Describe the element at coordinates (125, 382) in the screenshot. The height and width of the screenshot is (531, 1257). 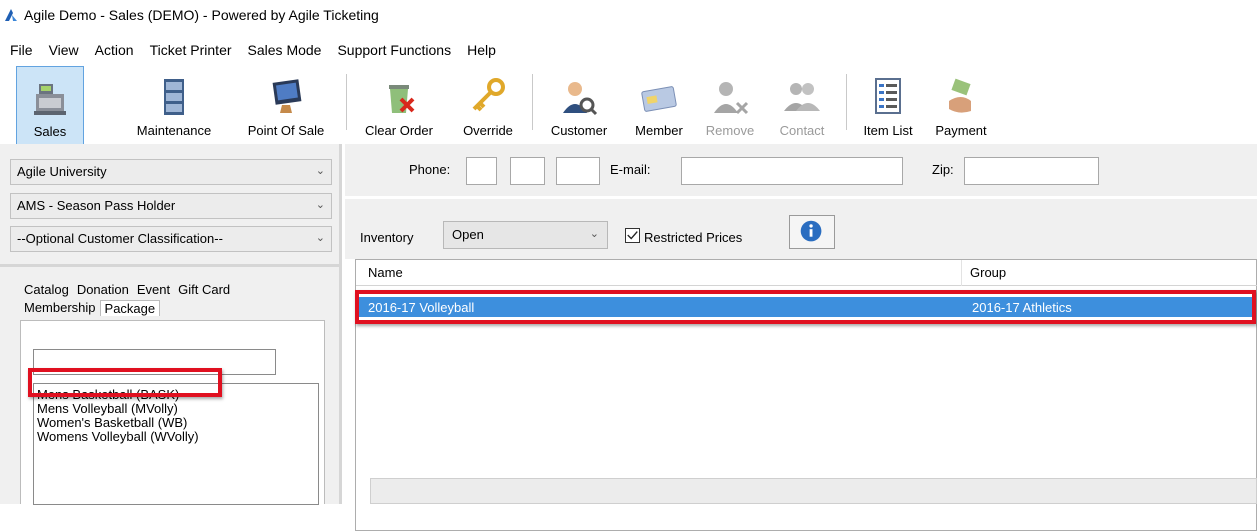
I see `package-highlight-box` at that location.